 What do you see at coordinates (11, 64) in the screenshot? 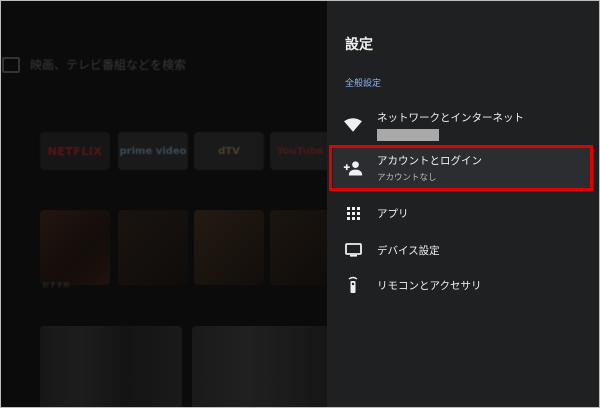
I see `search-field-icon` at bounding box center [11, 64].